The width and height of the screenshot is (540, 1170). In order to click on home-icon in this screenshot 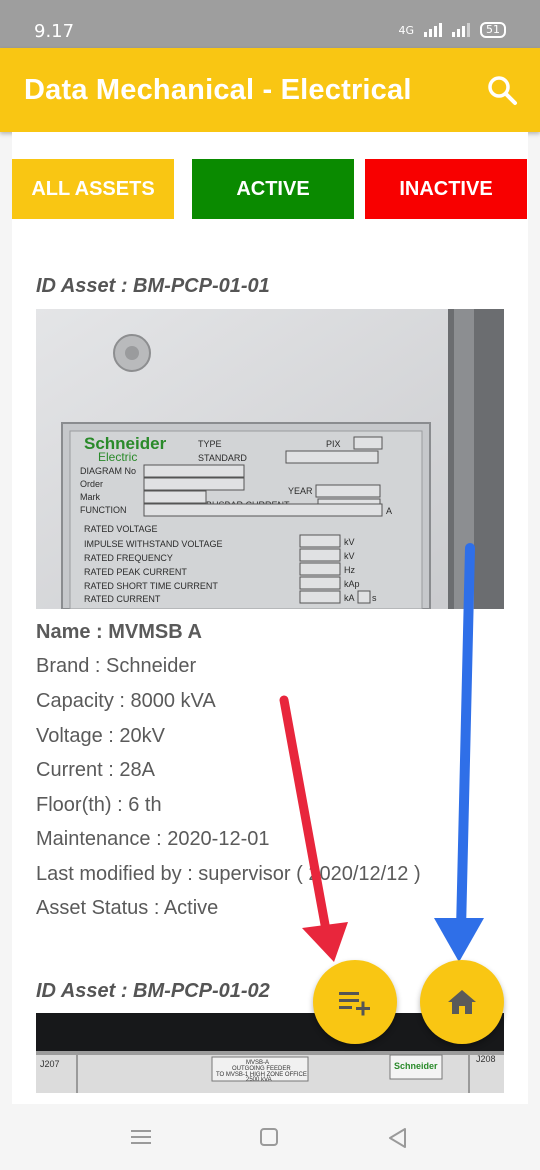, I will do `click(462, 1002)`.